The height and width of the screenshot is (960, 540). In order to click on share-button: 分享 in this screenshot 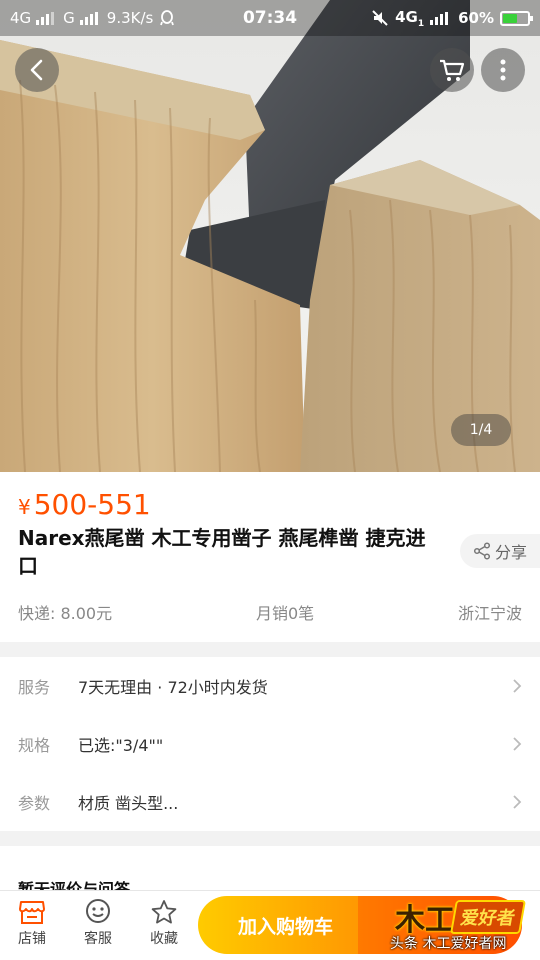, I will do `click(500, 551)`.